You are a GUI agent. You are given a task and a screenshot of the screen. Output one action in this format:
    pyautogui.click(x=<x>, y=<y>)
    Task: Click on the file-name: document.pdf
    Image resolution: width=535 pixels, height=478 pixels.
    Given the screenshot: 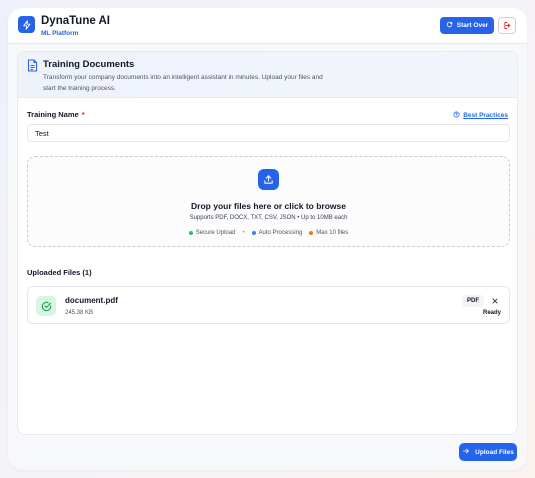 What is the action you would take?
    pyautogui.click(x=91, y=300)
    